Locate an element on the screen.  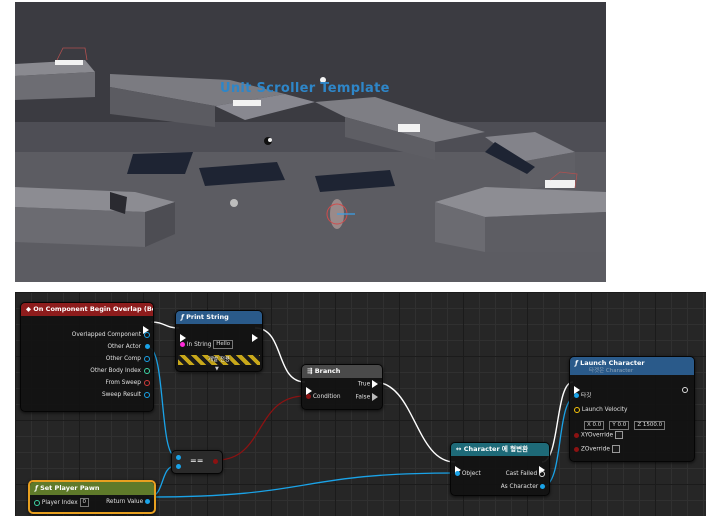
pin-player-index: Player Index 0 is located at coordinates (62, 502).